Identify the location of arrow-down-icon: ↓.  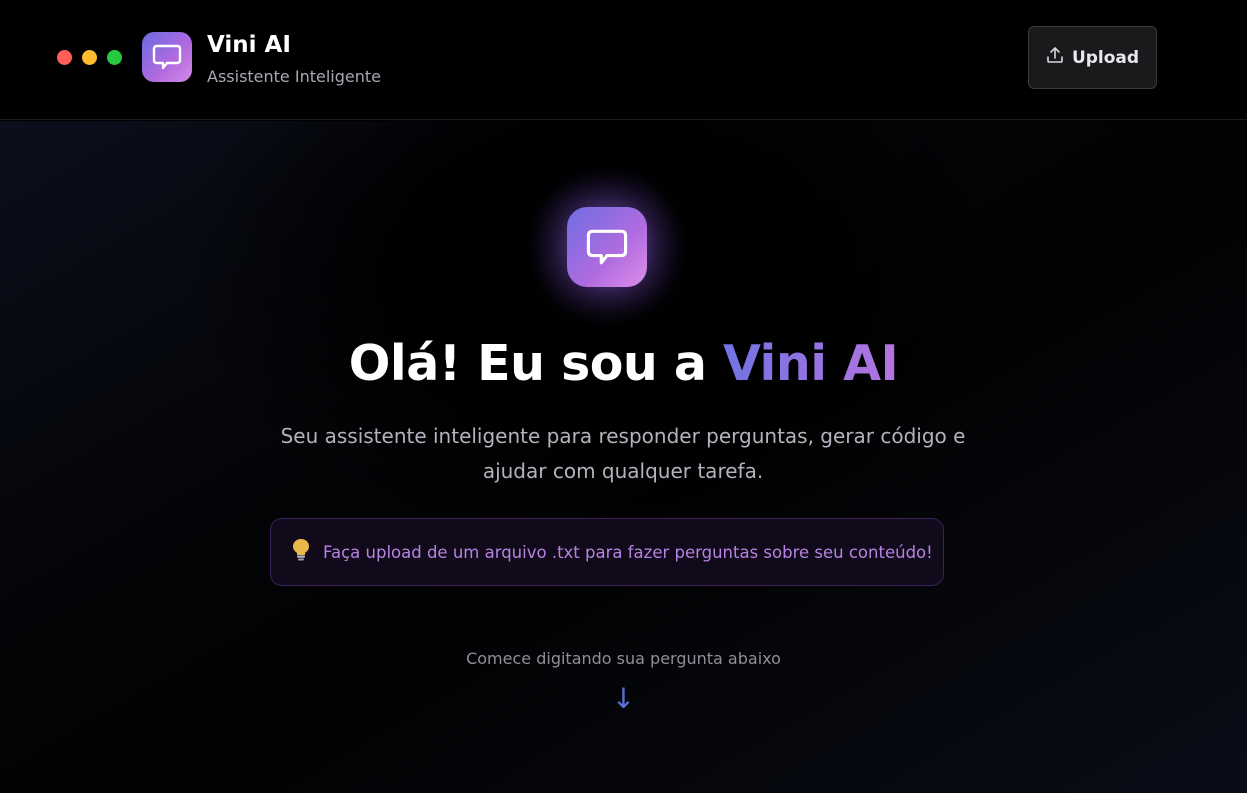
(623, 698).